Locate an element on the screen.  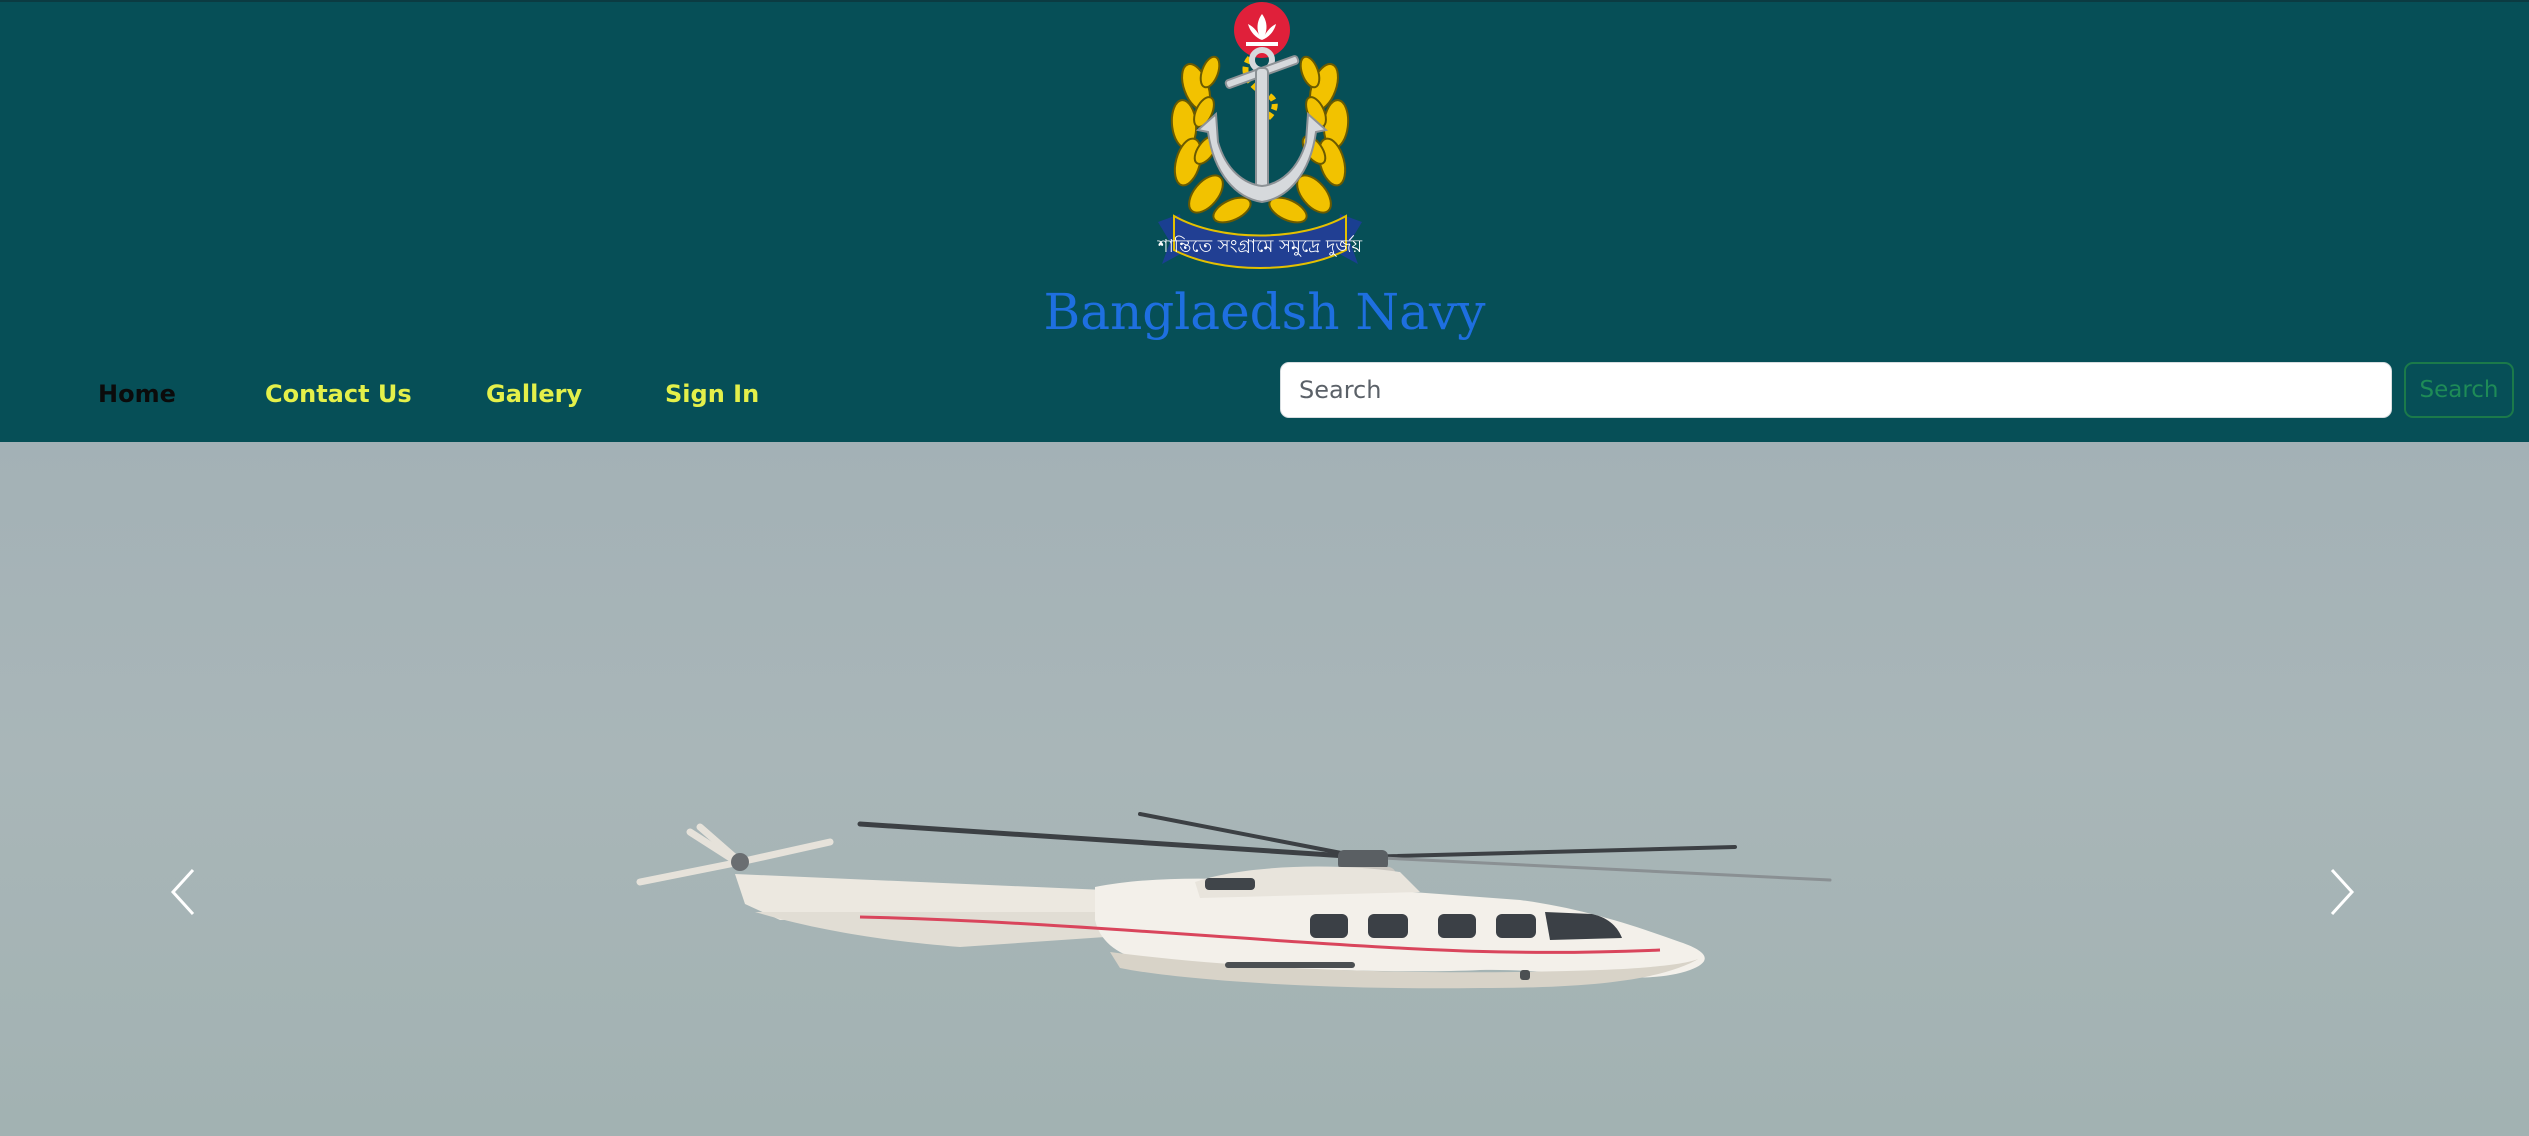
navy-anchor-emblem-icon: শান্তিতে সংগ্রামে সমুদ্রে দুর্জয় is located at coordinates (1260, 135).